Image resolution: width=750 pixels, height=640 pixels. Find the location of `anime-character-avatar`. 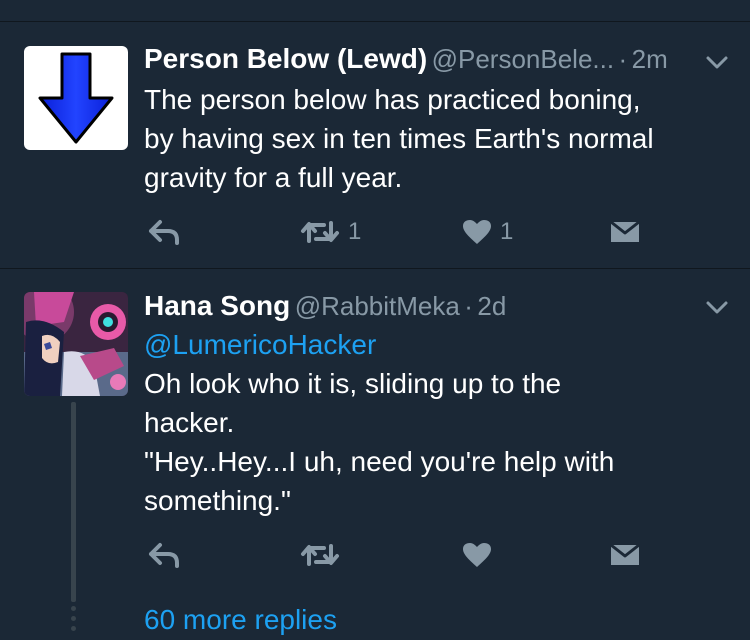

anime-character-avatar is located at coordinates (76, 344).